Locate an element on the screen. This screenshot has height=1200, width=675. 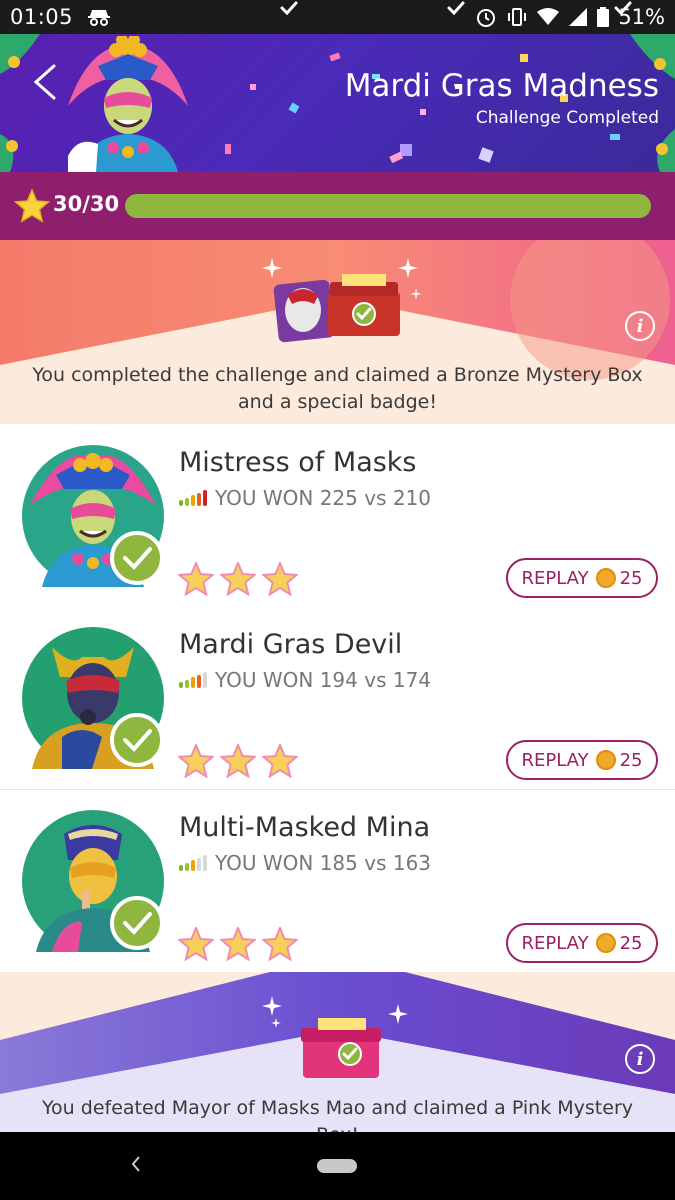
status-time: 01:05 is located at coordinates (42, 17).